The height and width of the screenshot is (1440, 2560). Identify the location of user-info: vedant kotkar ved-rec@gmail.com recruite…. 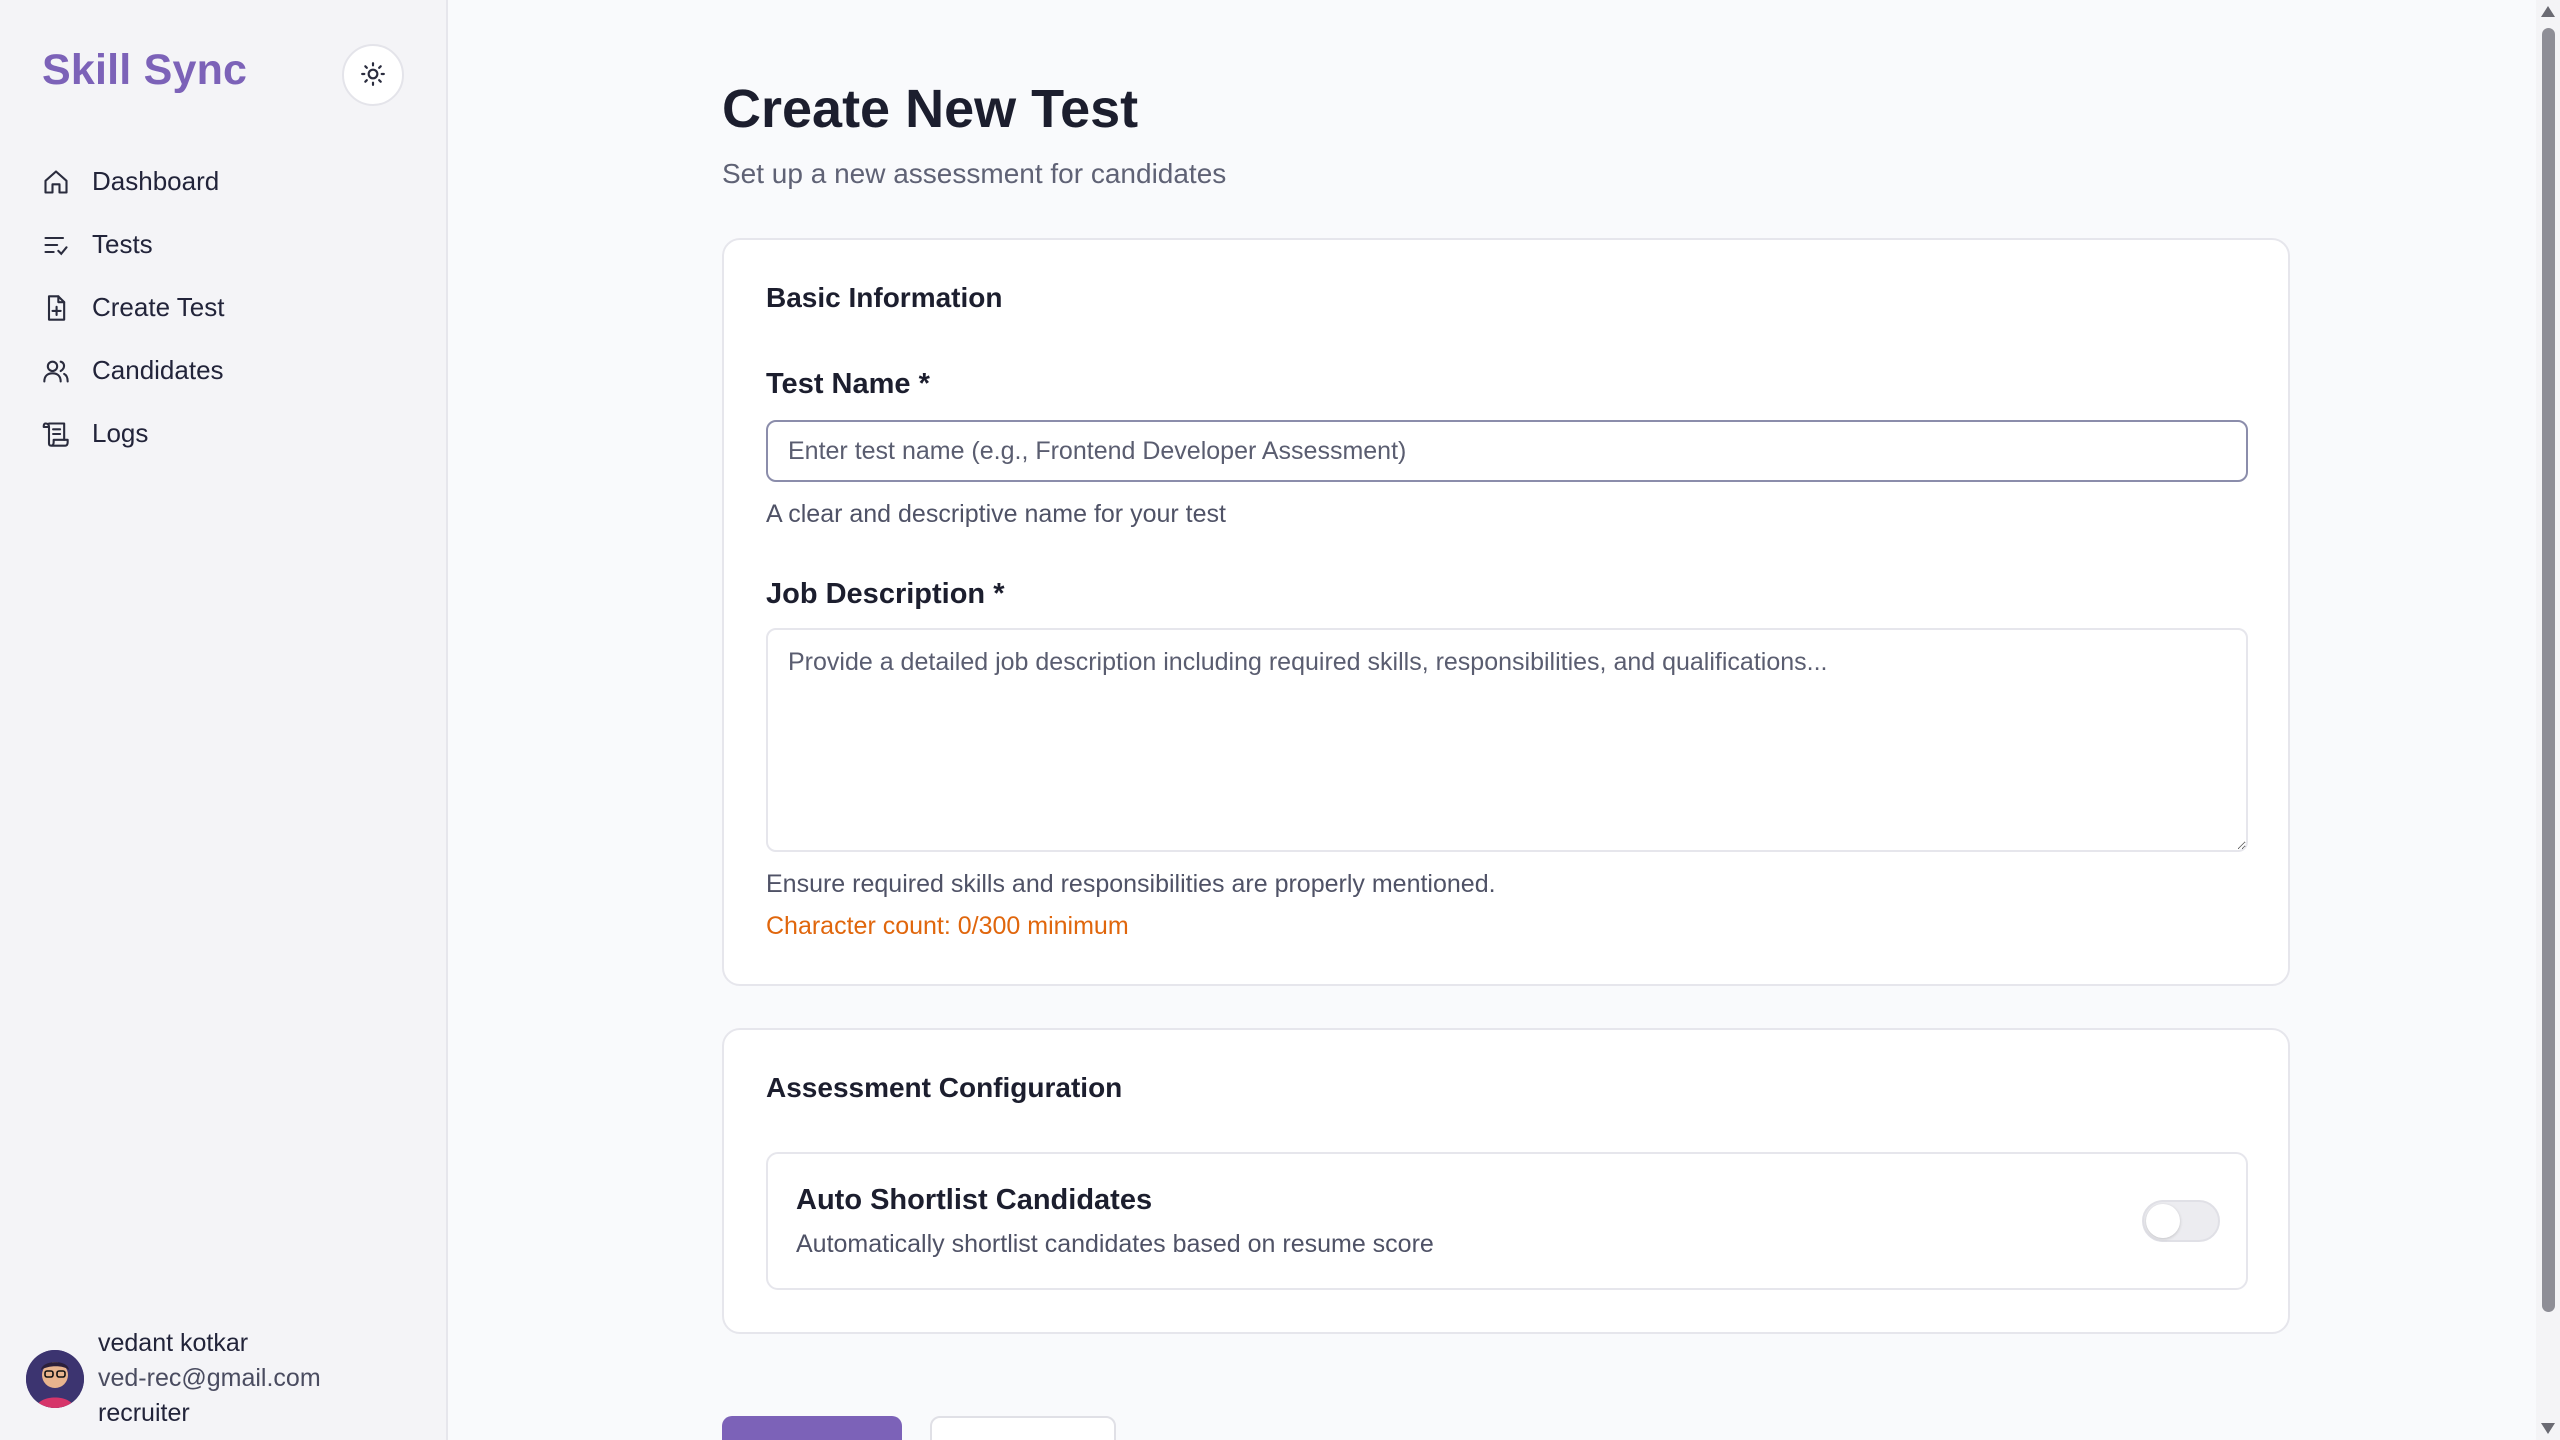
(209, 1378).